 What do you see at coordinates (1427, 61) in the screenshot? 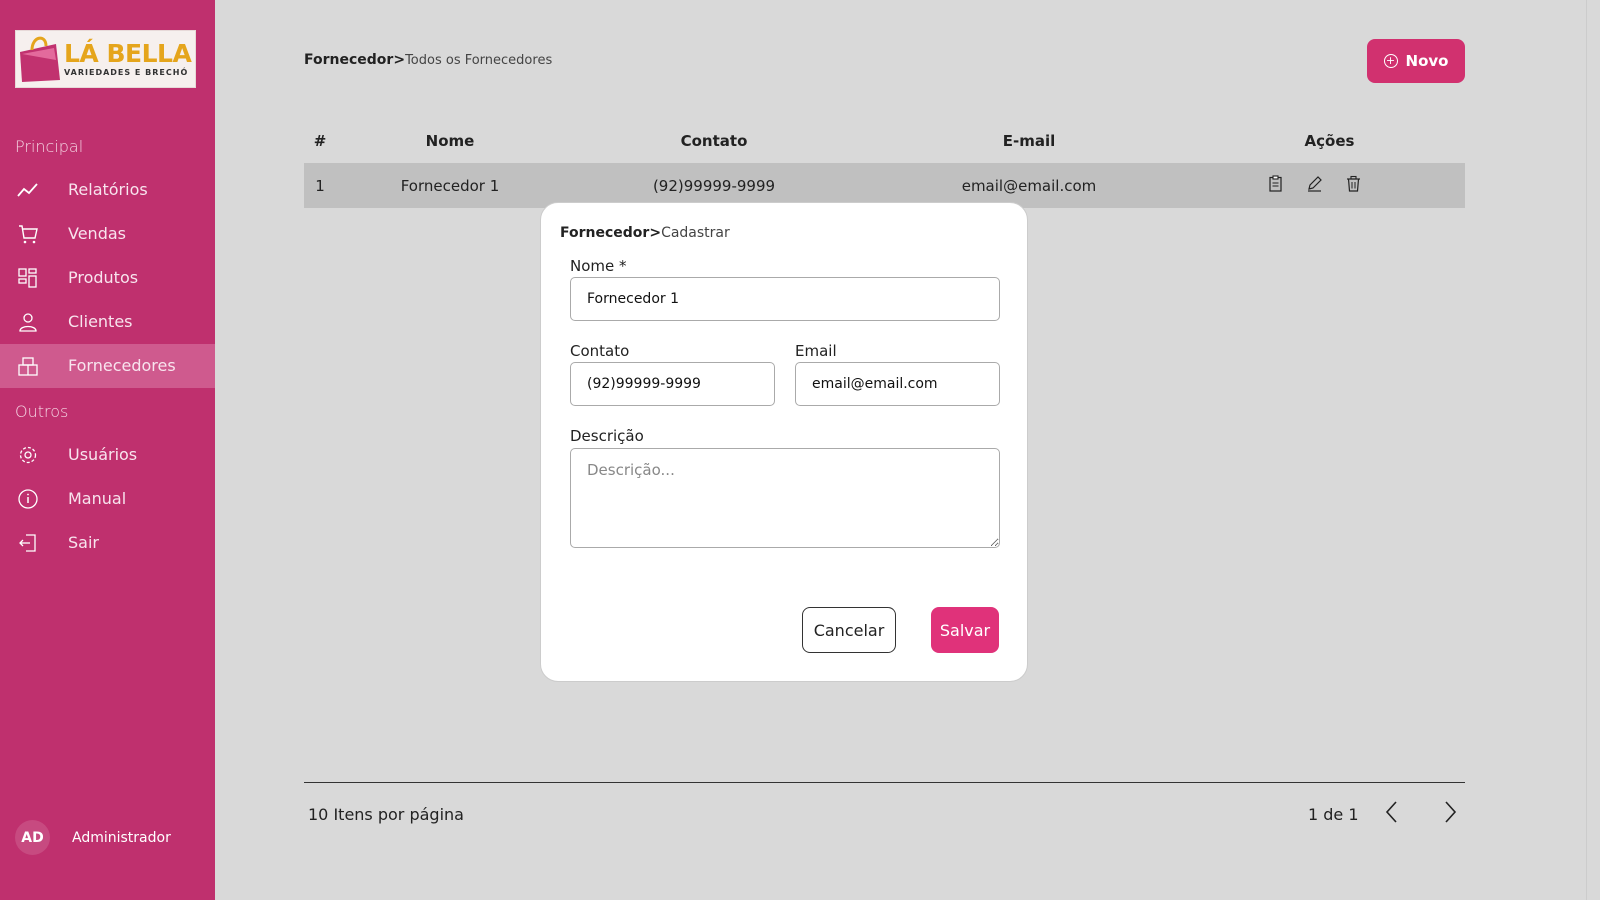
I see `new-button-label: Novo` at bounding box center [1427, 61].